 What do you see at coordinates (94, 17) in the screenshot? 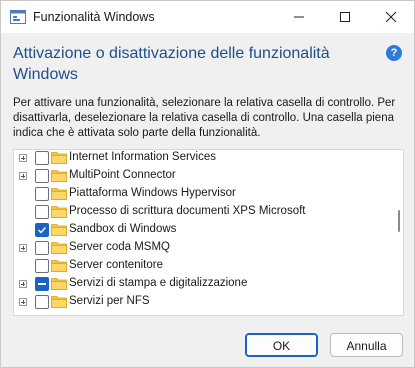
I see `window-title: Funzionalità Windows` at bounding box center [94, 17].